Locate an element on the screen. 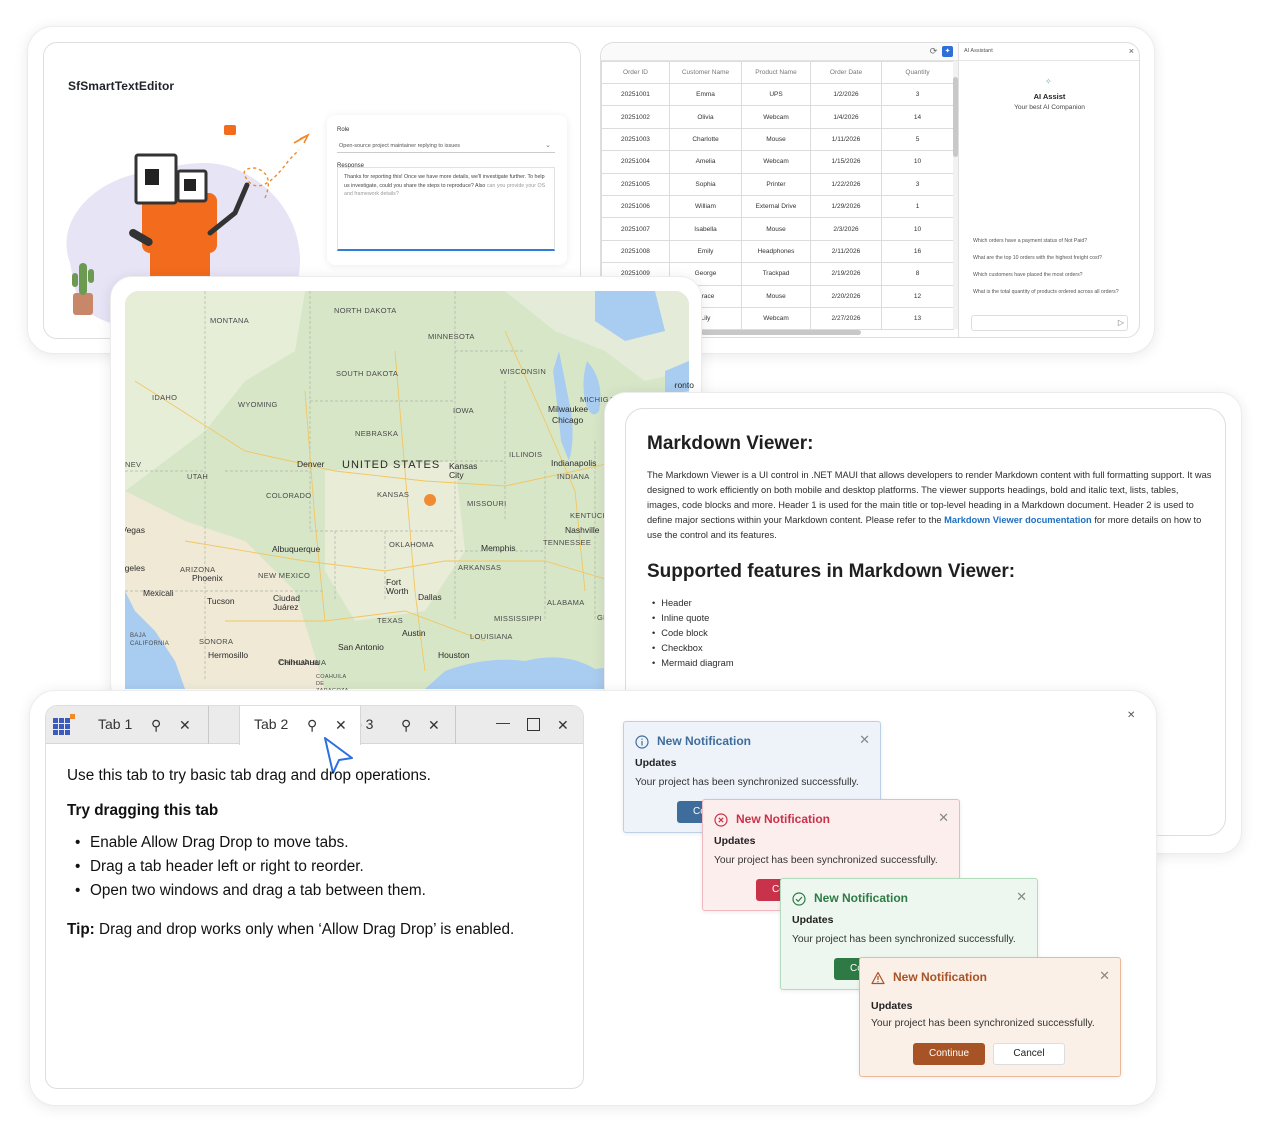 This screenshot has width=1275, height=1134. table-cell: 20251004 is located at coordinates (635, 162).